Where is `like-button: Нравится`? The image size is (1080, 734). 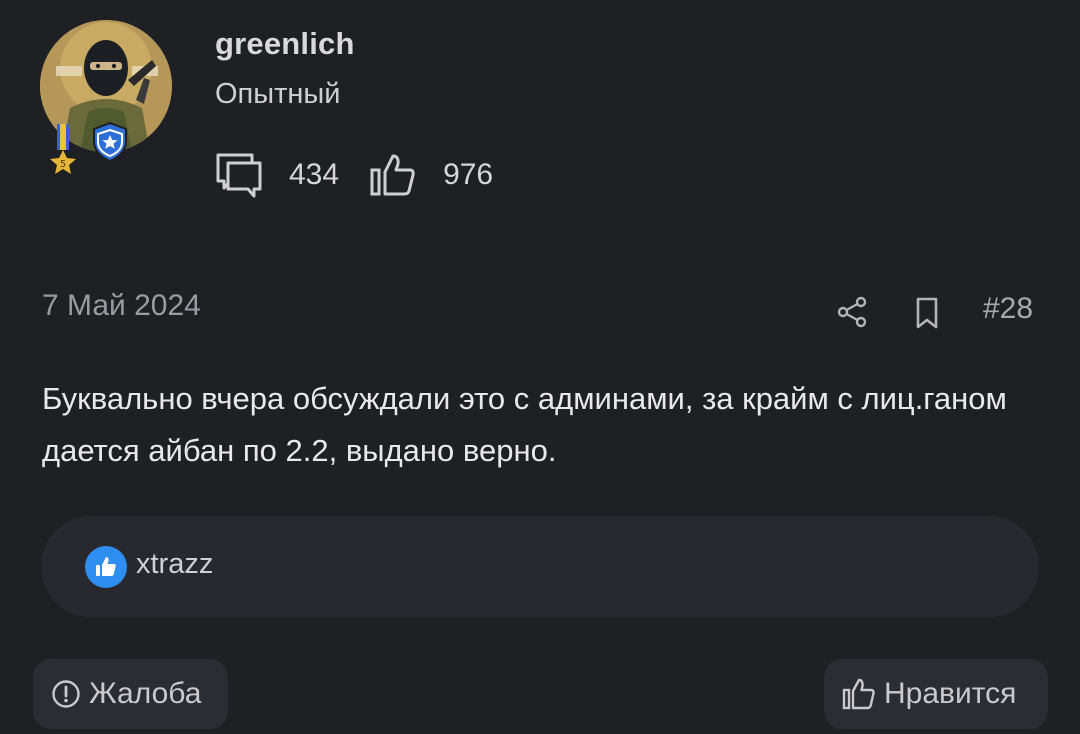
like-button: Нравится is located at coordinates (936, 694).